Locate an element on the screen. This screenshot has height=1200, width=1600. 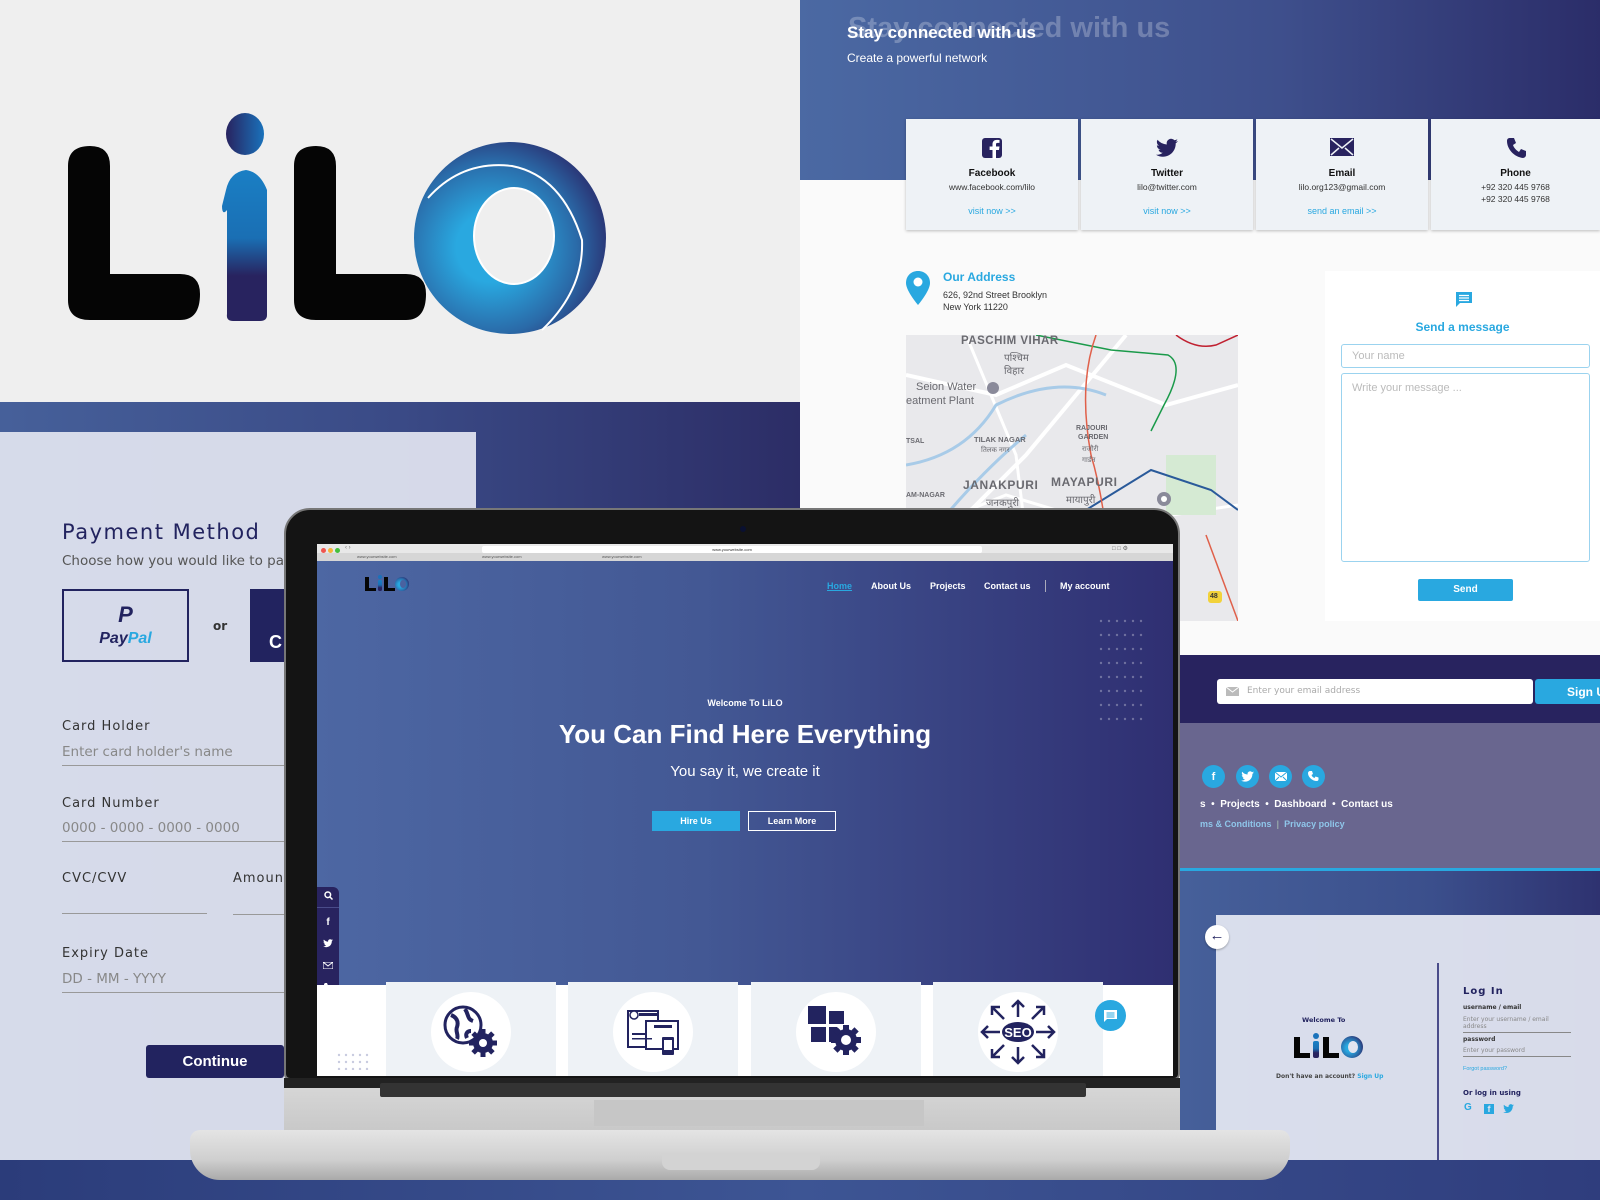
paypal-label: PayPal is located at coordinates (125, 638).